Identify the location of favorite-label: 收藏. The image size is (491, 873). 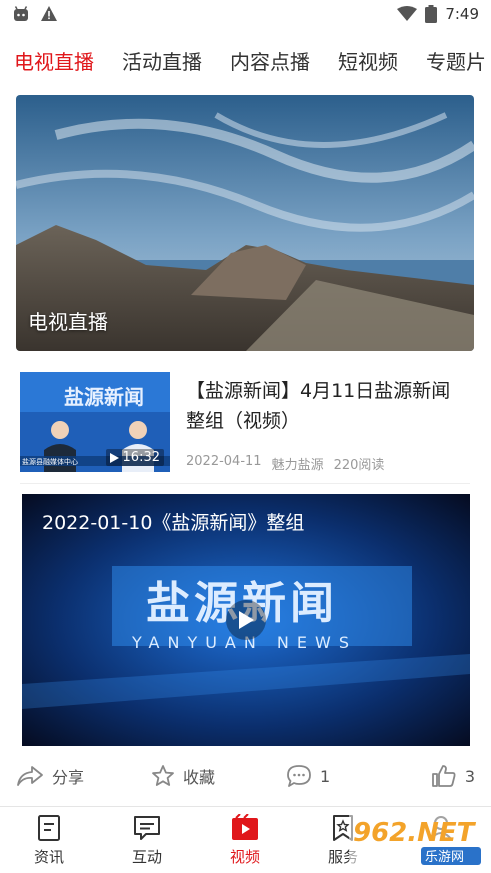
(199, 777).